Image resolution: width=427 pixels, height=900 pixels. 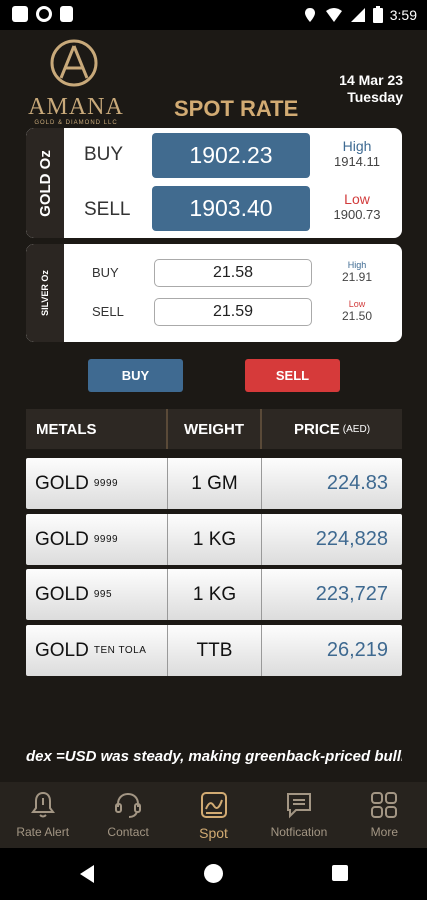 I want to click on silver-low-label: Low, so click(x=357, y=304).